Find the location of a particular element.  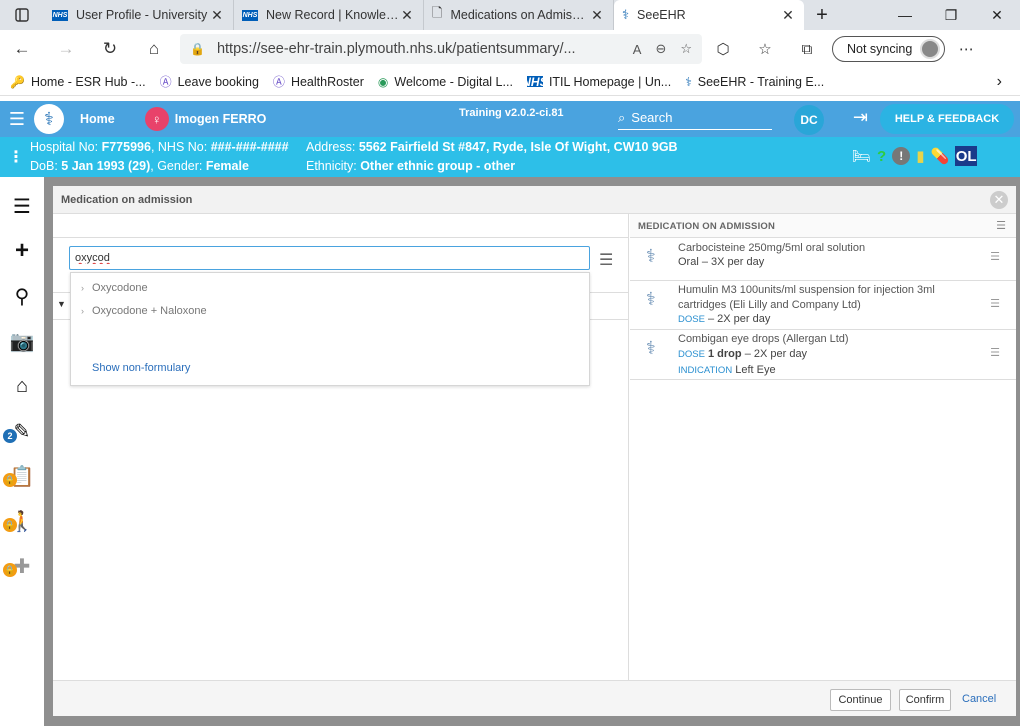

version-label: Training v2.0.2-ci.81 is located at coordinates (511, 113).